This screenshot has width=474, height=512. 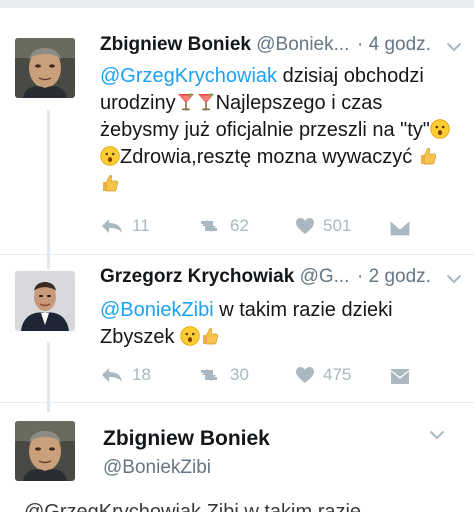 I want to click on tweet-text-part: Zdrowia,resztę mozna wywaczyć, so click(x=266, y=157).